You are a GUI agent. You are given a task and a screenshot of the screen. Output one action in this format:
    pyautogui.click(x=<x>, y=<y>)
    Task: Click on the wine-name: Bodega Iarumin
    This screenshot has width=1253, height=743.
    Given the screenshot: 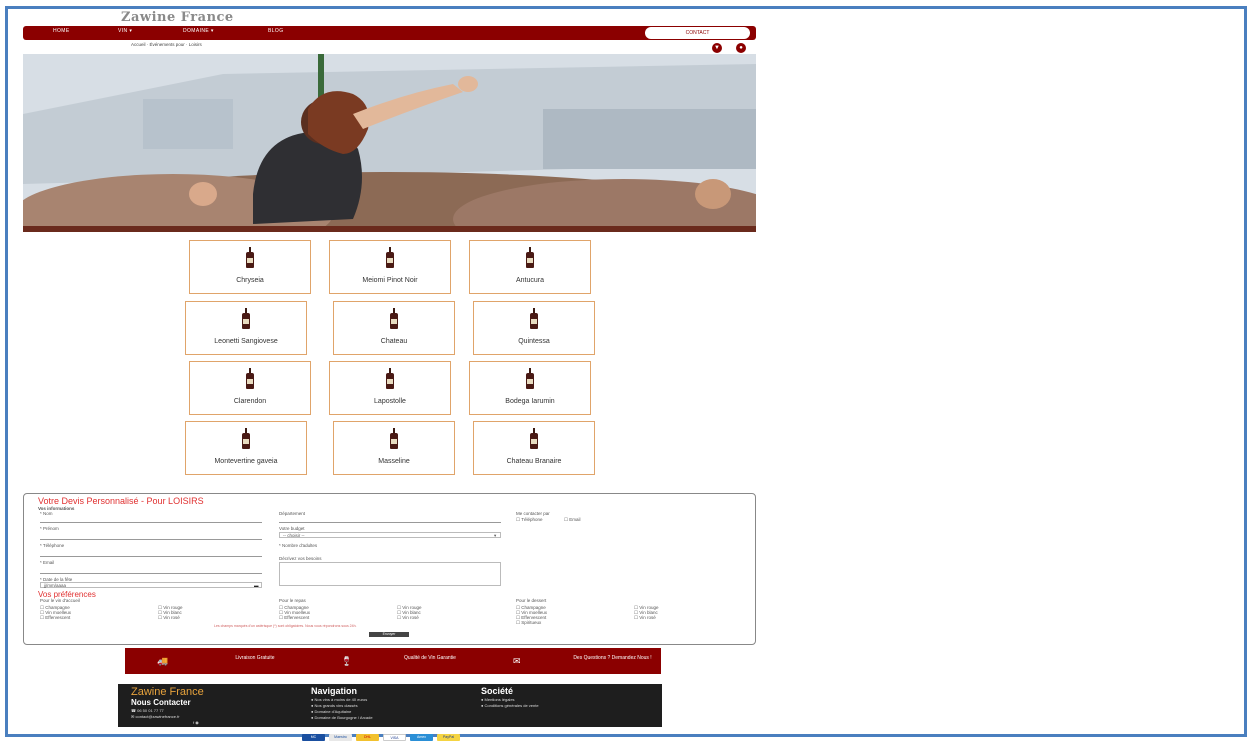 What is the action you would take?
    pyautogui.click(x=530, y=401)
    